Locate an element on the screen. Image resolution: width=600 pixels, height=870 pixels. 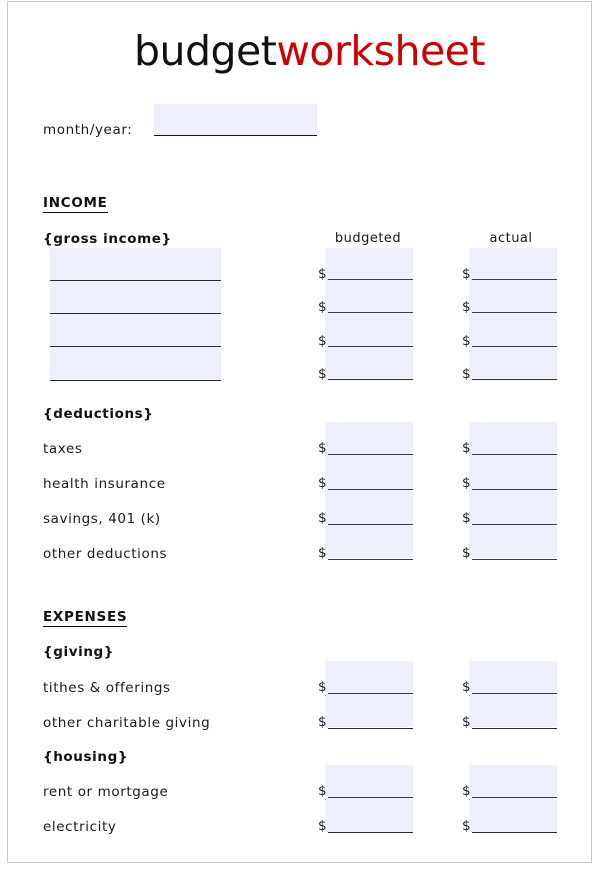
page-title: budgetworksheet is located at coordinates (309, 51).